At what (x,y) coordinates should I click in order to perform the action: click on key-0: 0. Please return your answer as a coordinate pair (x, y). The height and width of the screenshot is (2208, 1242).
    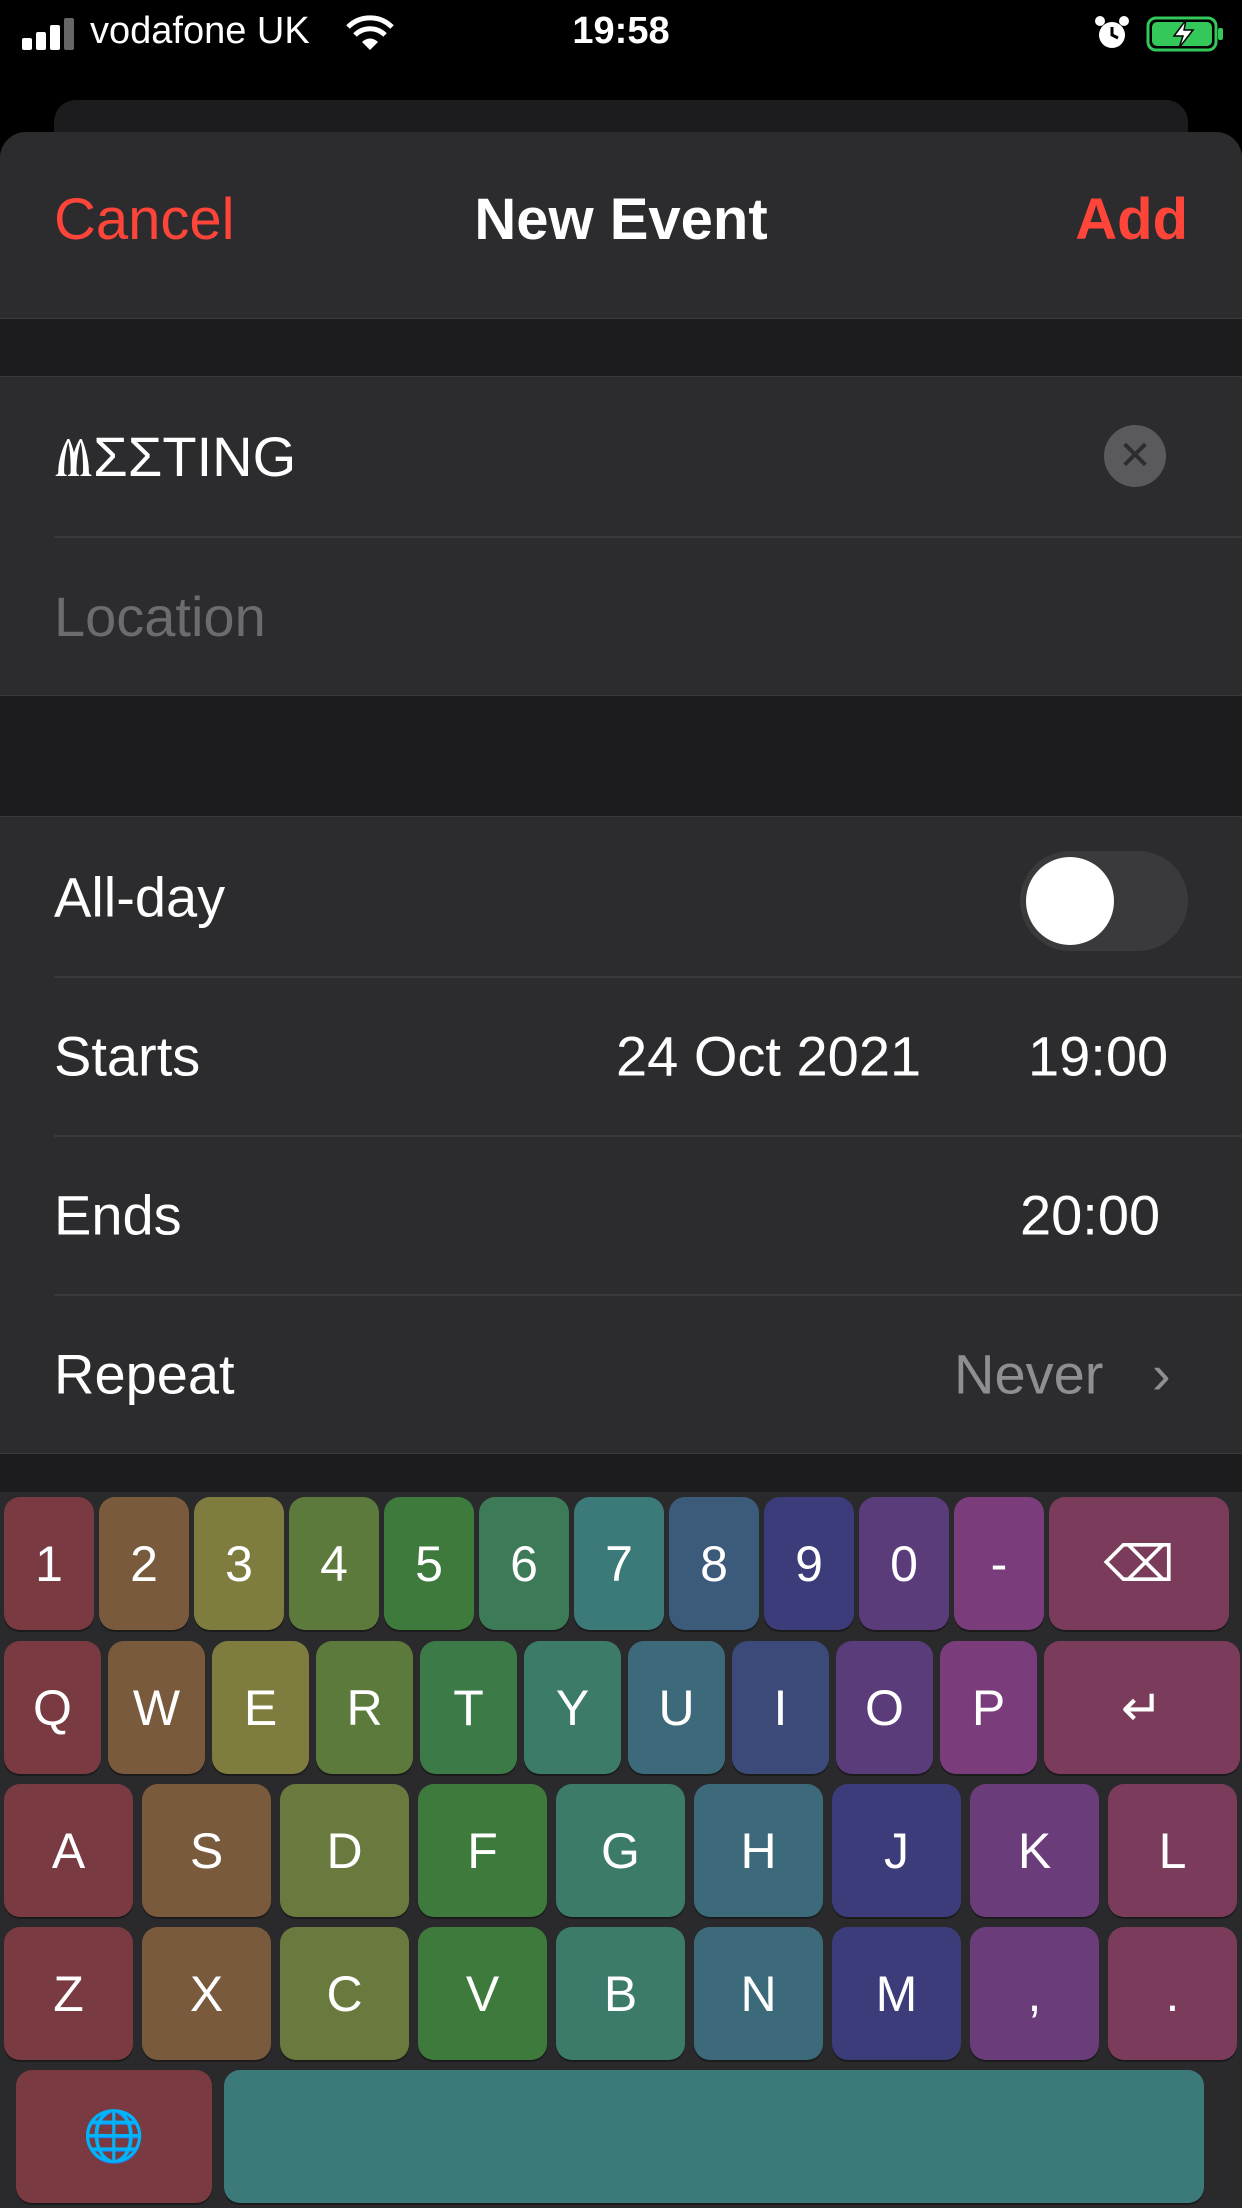
    Looking at the image, I should click on (904, 1563).